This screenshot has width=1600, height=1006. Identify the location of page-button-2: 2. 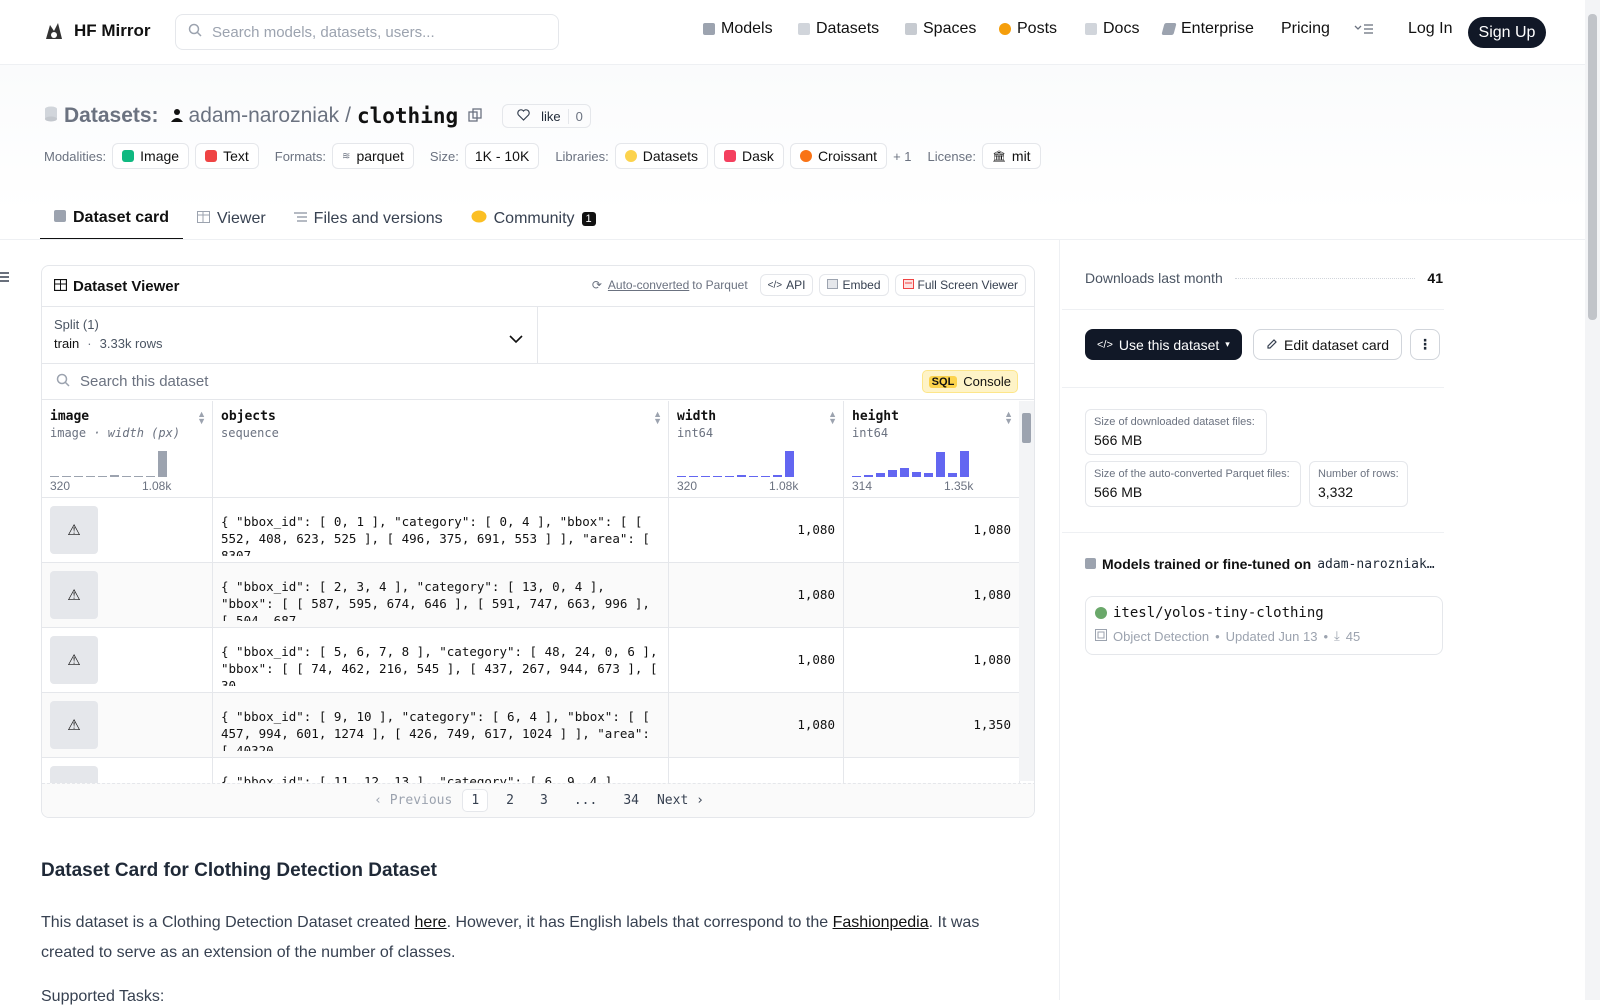
(510, 800).